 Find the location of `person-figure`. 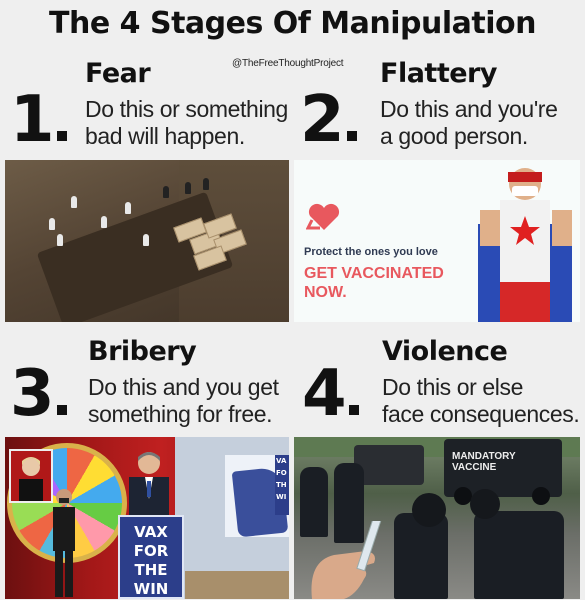

person-figure is located at coordinates (64, 543).